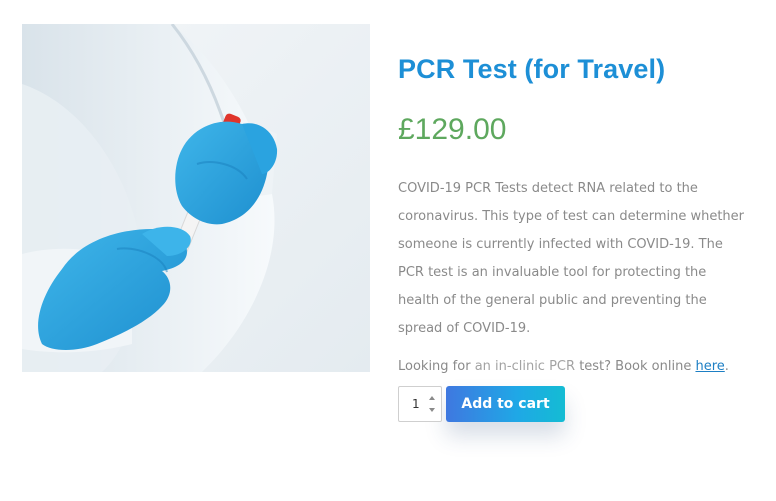 This screenshot has height=501, width=776. I want to click on stepper-down-icon, so click(431, 410).